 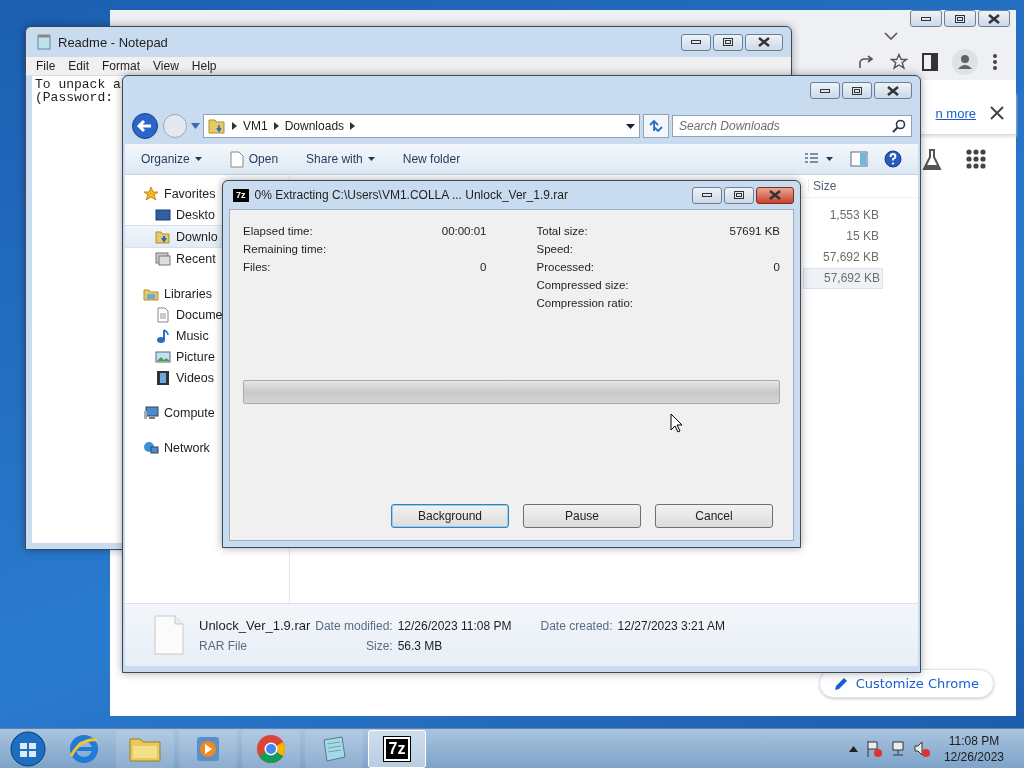 I want to click on toolbar-button: Organize, so click(x=171, y=159).